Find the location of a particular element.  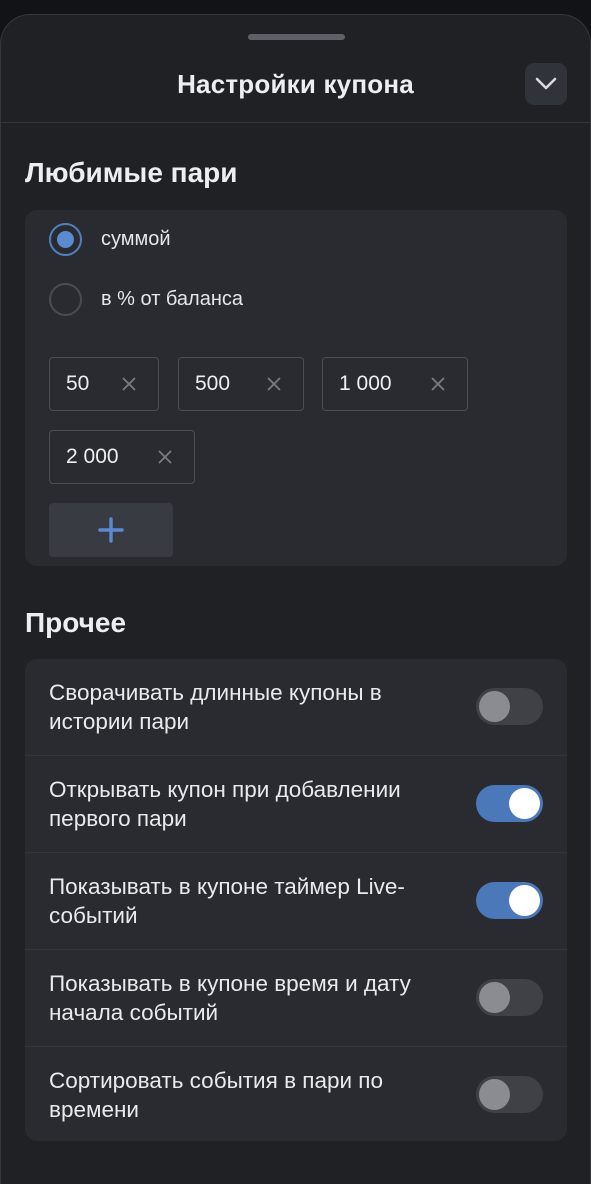

amount-value: 2 000 is located at coordinates (92, 456).